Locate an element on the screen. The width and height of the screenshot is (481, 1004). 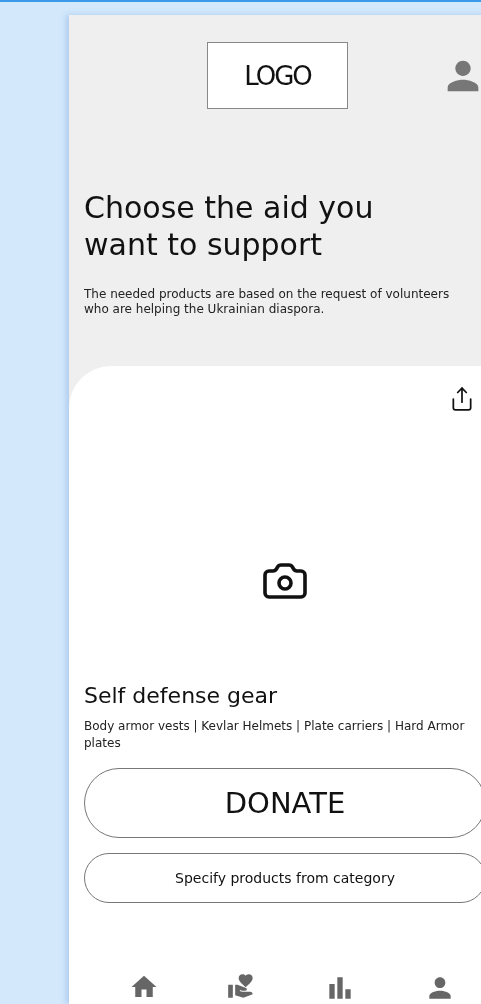
page-title: Choose the aid you want to support is located at coordinates (229, 226).